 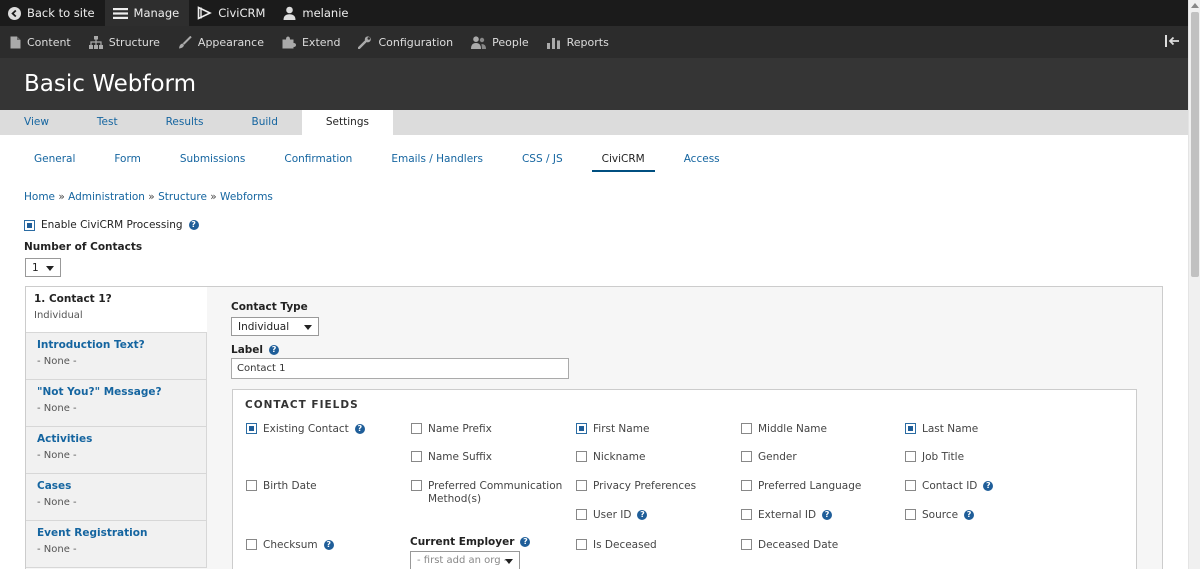 What do you see at coordinates (265, 122) in the screenshot?
I see `tab-build: Build` at bounding box center [265, 122].